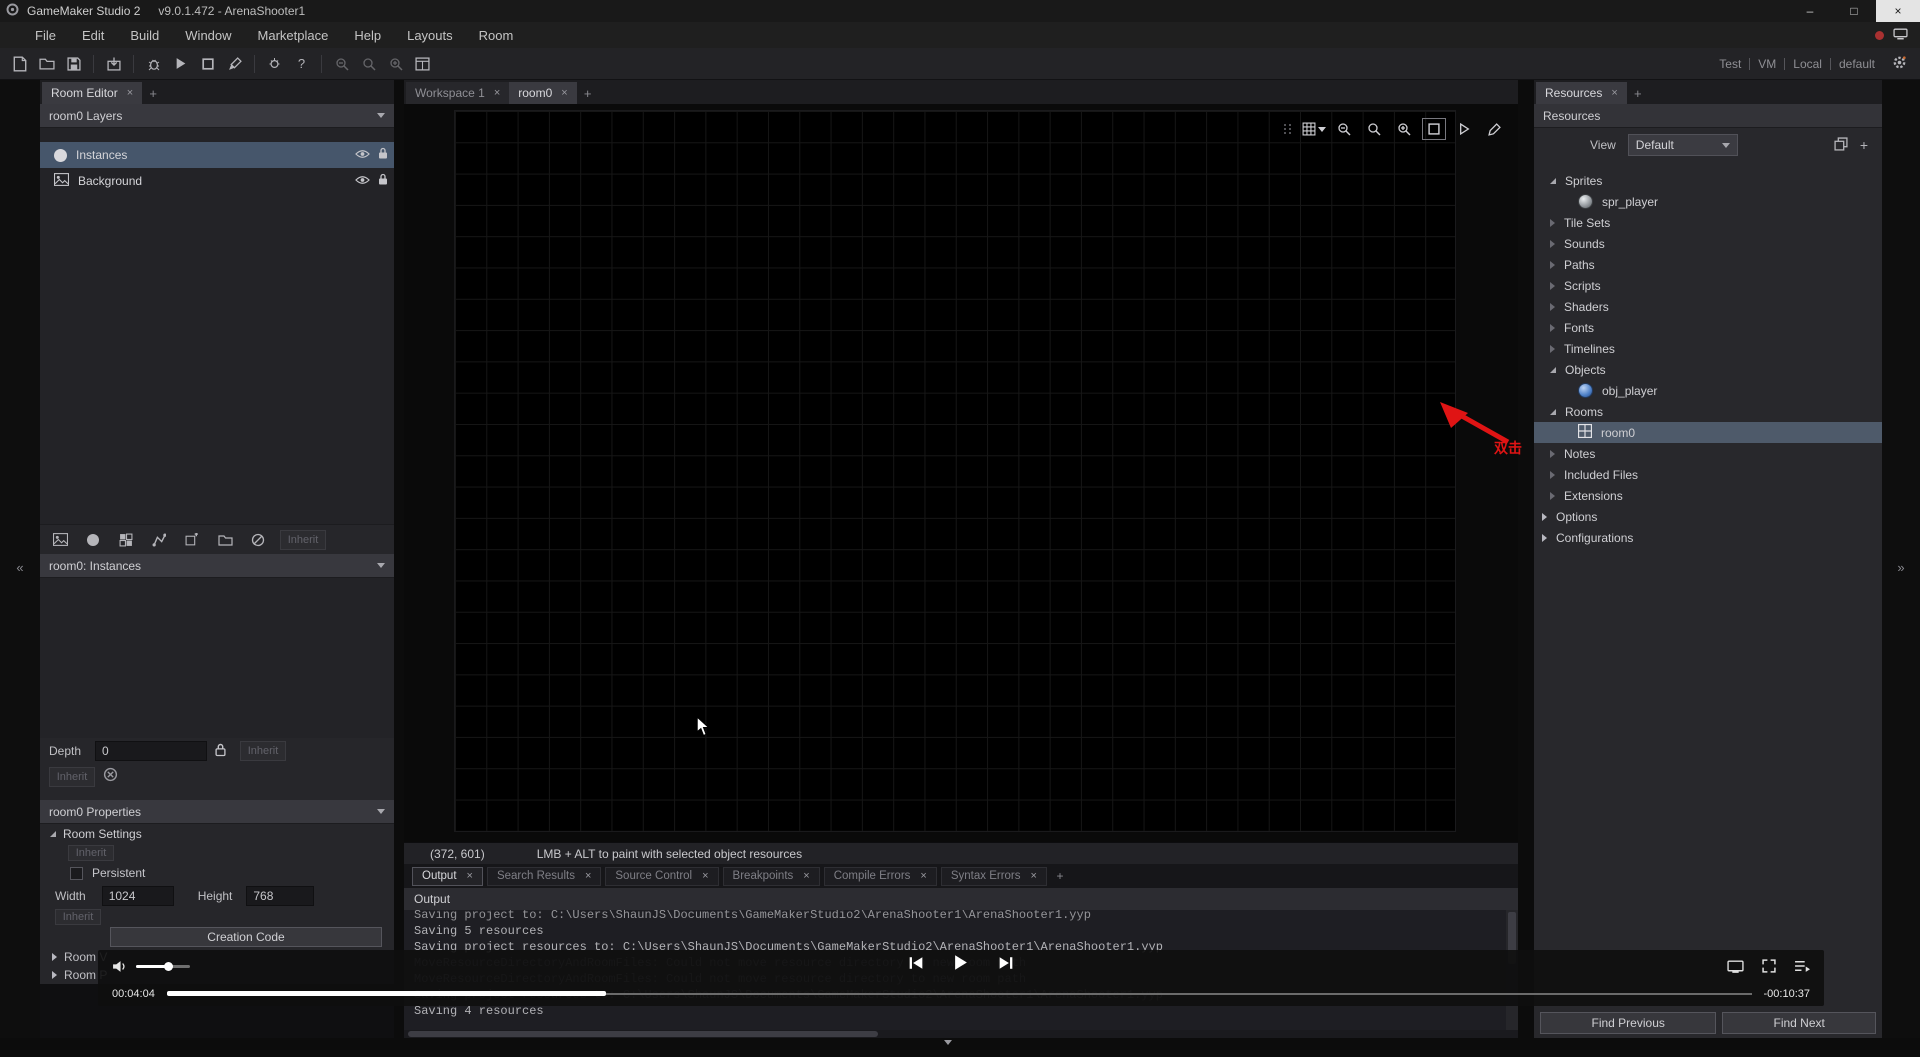 The height and width of the screenshot is (1057, 1920). Describe the element at coordinates (1799, 1023) in the screenshot. I see `find-next-button: Find Next` at that location.